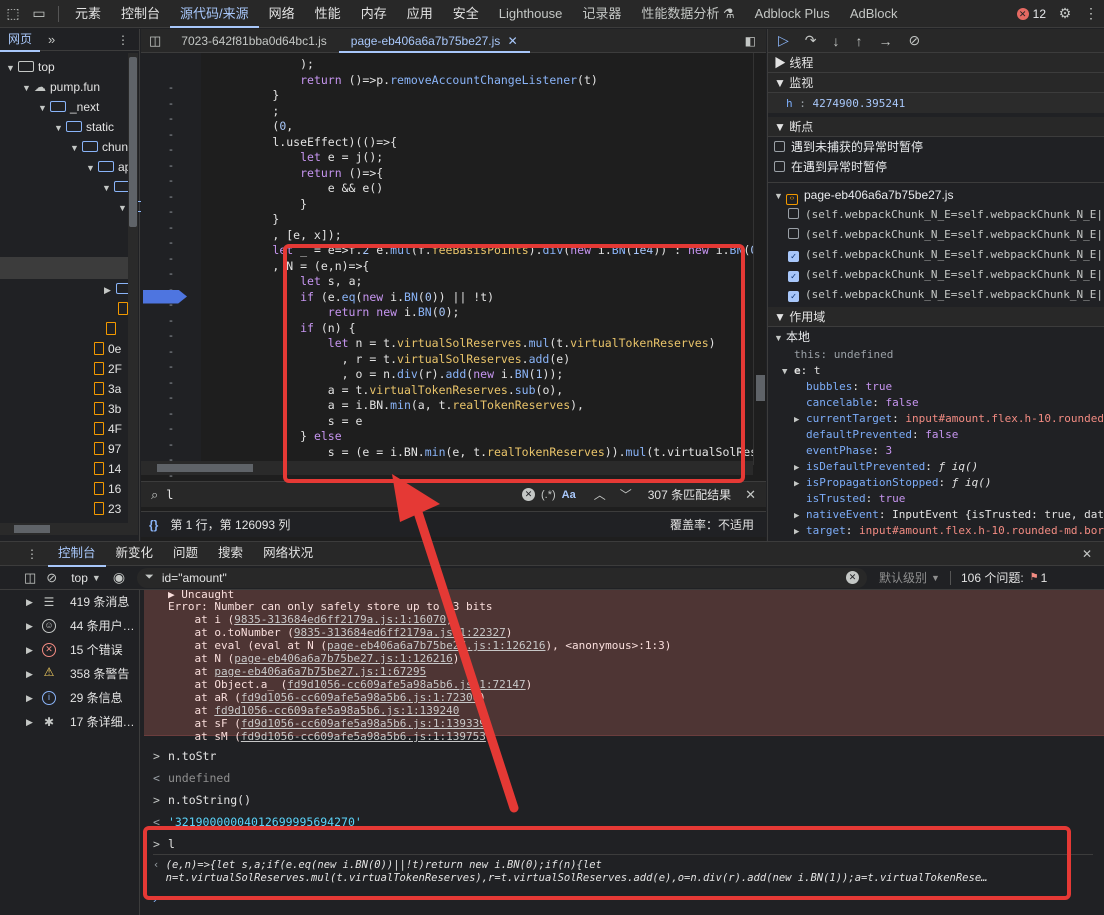 The width and height of the screenshot is (1104, 915). What do you see at coordinates (107, 389) in the screenshot?
I see `tree-file-2: 3a` at bounding box center [107, 389].